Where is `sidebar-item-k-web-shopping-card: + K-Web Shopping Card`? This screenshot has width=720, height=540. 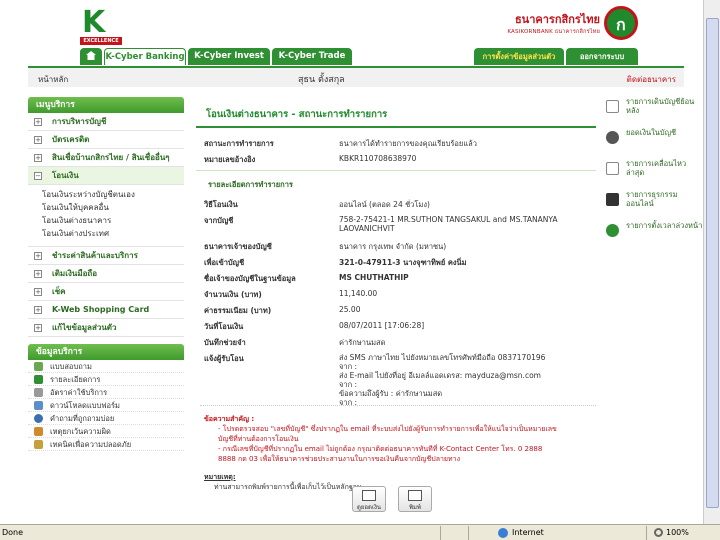 sidebar-item-k-web-shopping-card: + K-Web Shopping Card is located at coordinates (106, 310).